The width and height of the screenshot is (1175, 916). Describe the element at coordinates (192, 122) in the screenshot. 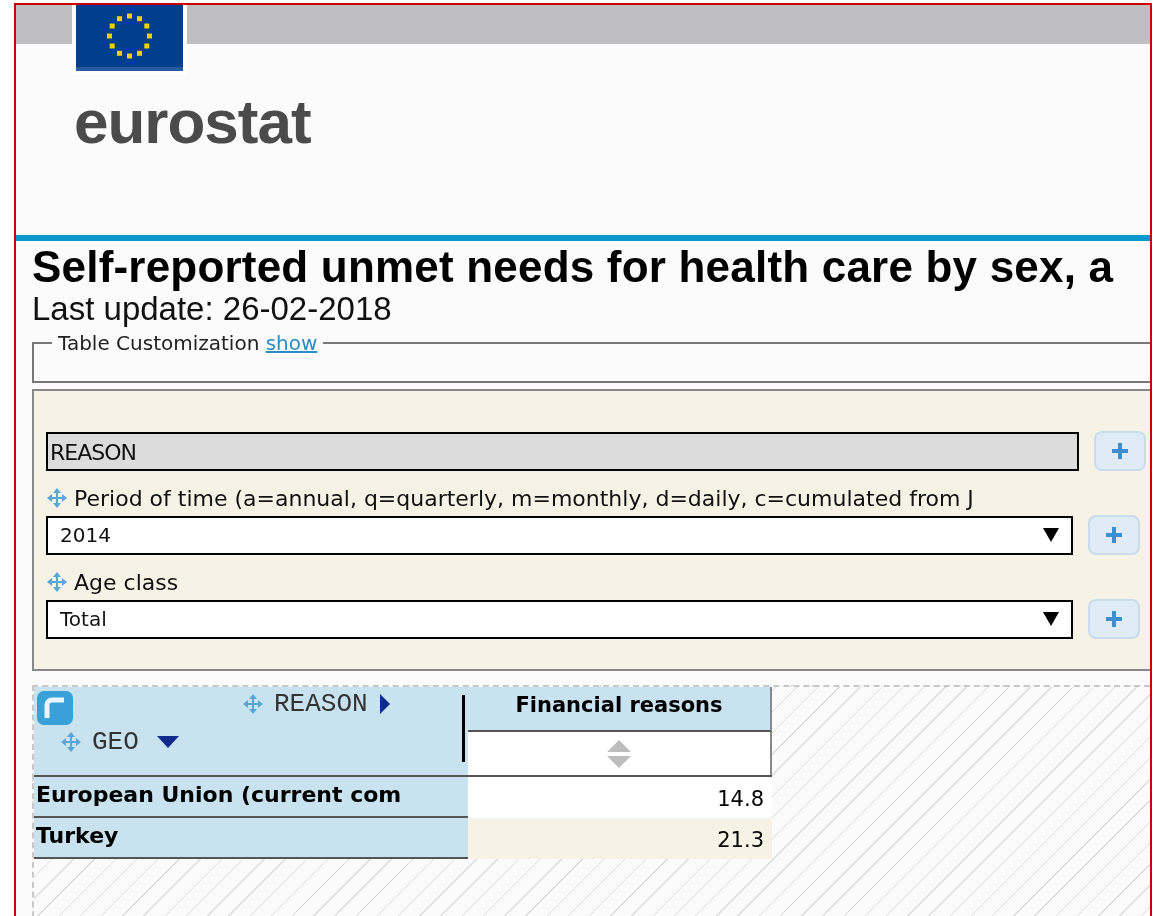

I see `logo-text: eurostat` at that location.